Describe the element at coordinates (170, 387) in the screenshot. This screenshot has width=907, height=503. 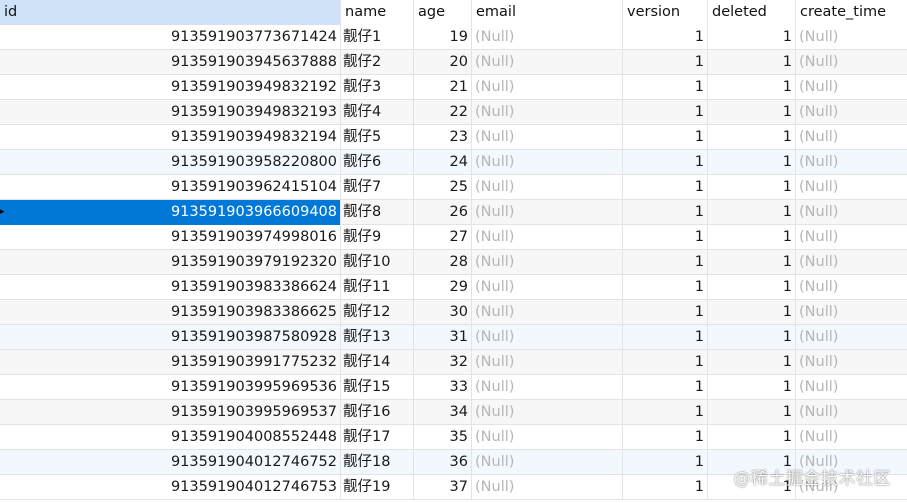
I see `cell-id: 913591903995969536` at that location.